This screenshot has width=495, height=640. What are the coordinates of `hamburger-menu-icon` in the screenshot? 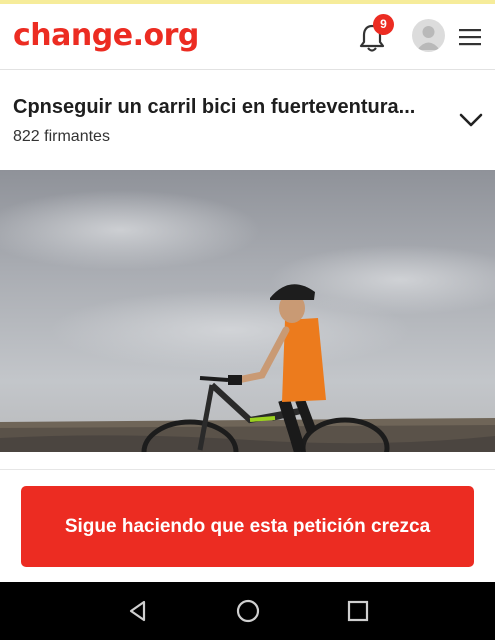 It's located at (470, 37).